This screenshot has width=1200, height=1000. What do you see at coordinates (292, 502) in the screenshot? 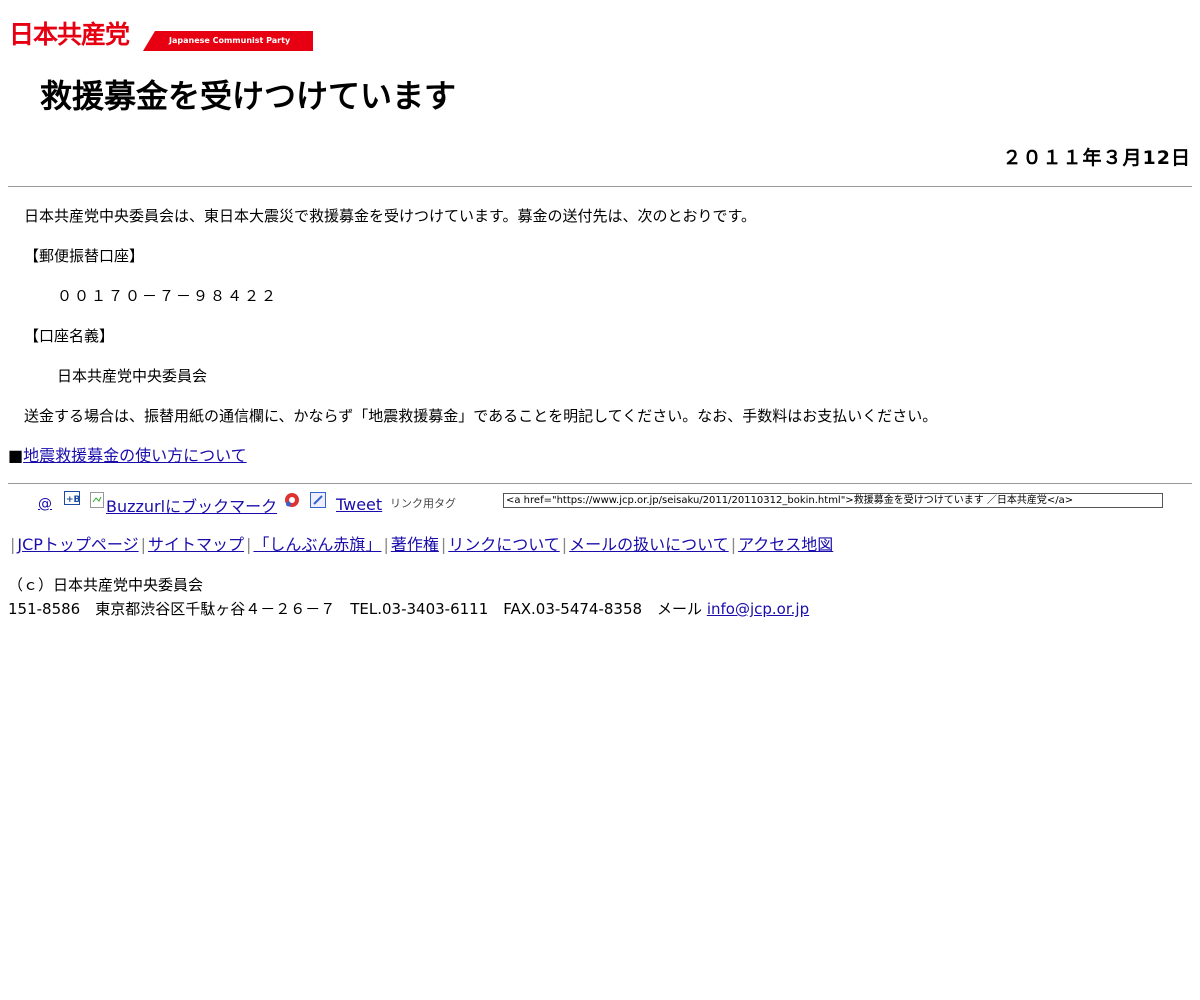
I see `bookmark-icon` at bounding box center [292, 502].